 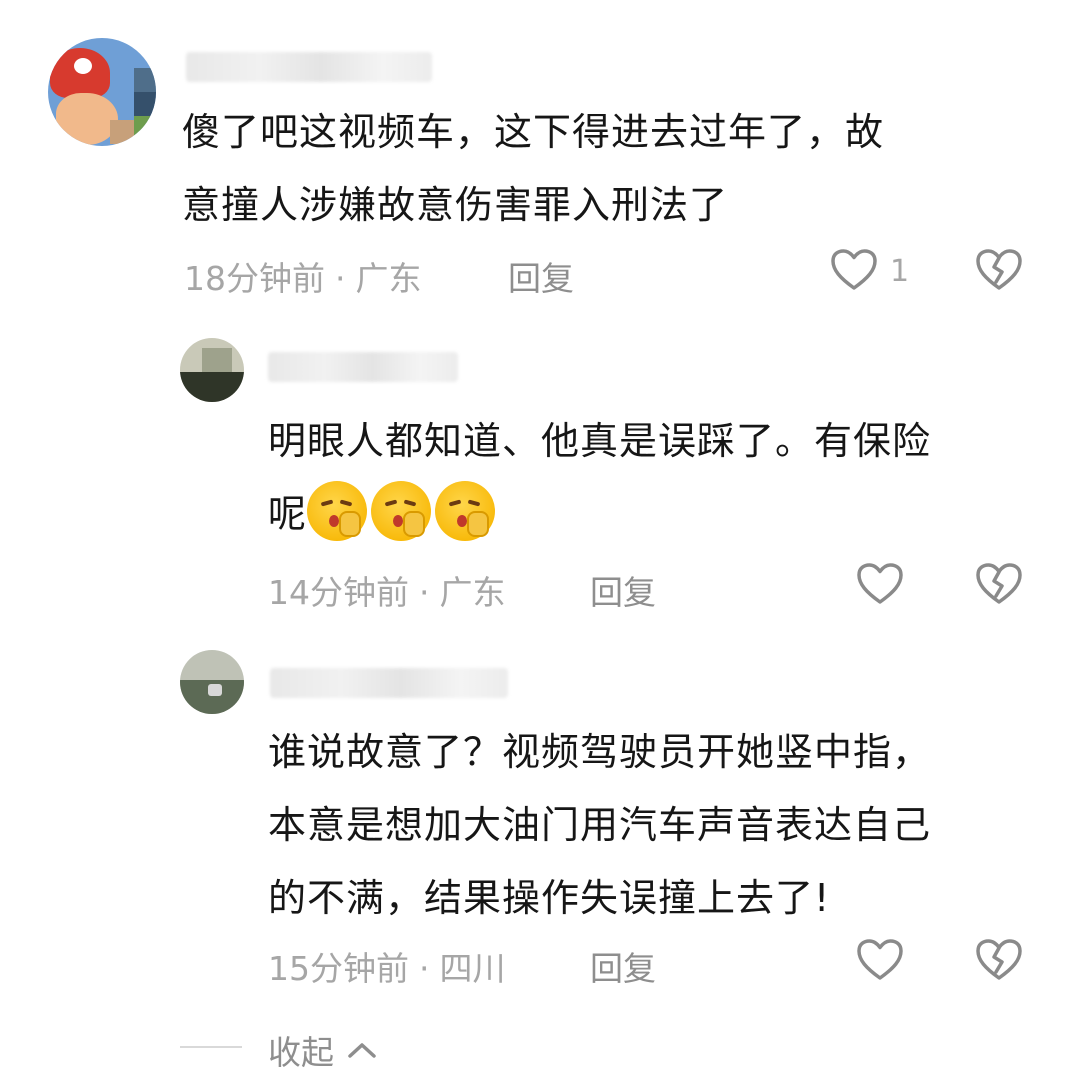 What do you see at coordinates (900, 271) in the screenshot?
I see `like-count: 1` at bounding box center [900, 271].